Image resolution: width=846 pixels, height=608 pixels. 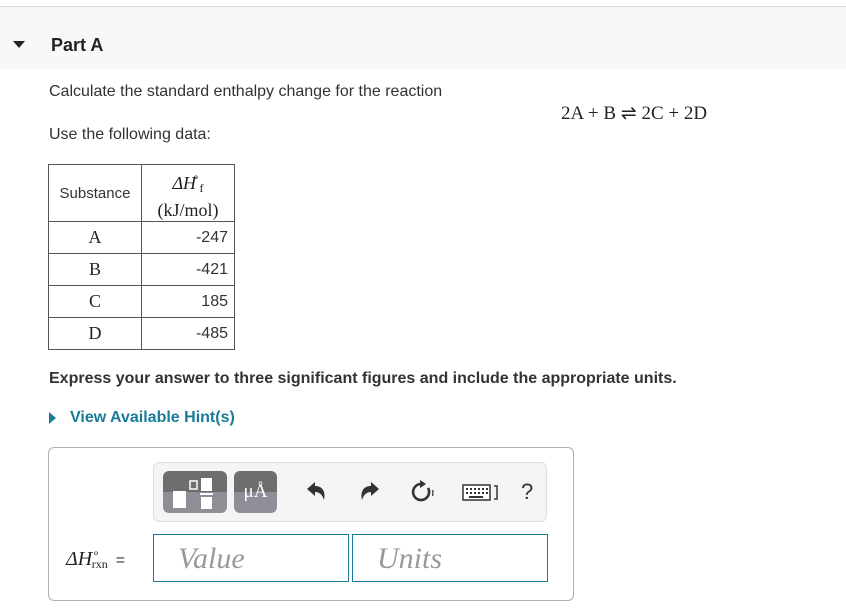 I want to click on substance-cell: A, so click(x=95, y=237).